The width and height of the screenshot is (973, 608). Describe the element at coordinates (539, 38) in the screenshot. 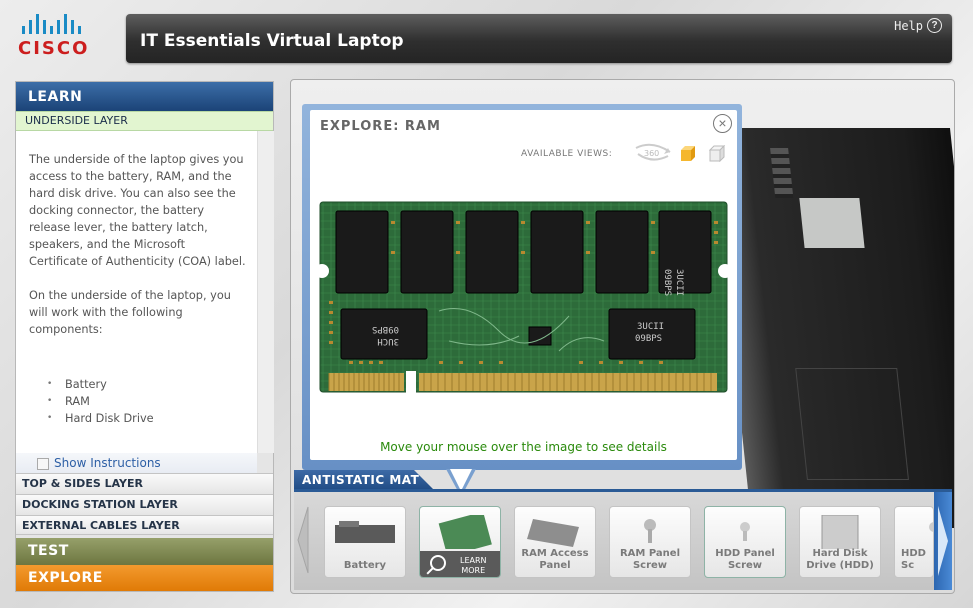

I see `title-bar: IT Essentials Virtual Laptop Help ?` at that location.